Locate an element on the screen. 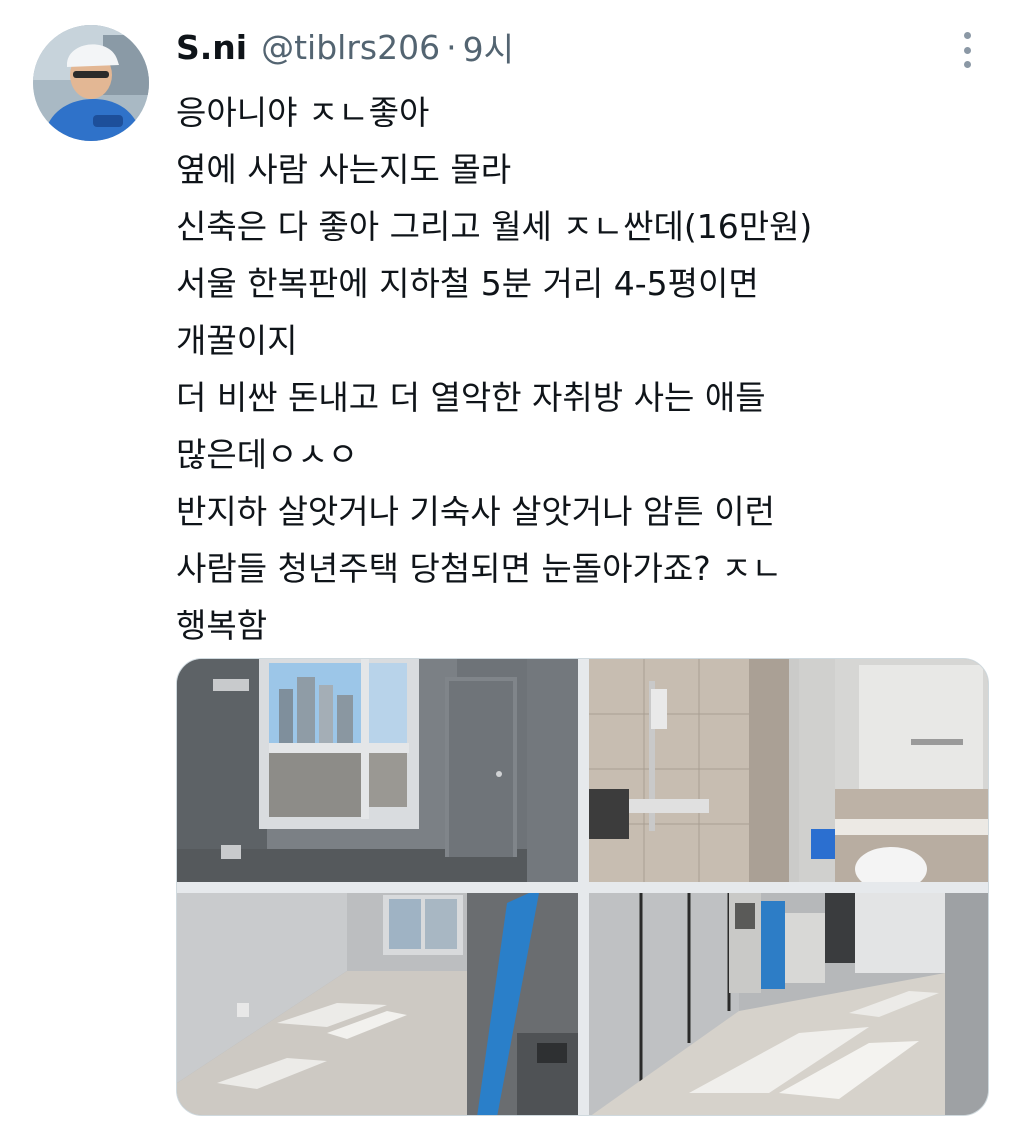 The width and height of the screenshot is (1024, 1129). tweet-header: S.ni @tiblrs206 · 9시 is located at coordinates (345, 47).